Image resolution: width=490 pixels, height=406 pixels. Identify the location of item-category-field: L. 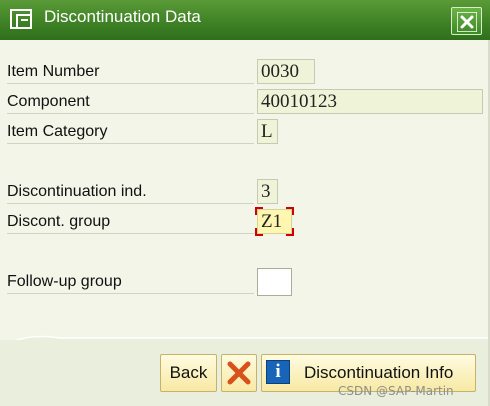
(267, 131).